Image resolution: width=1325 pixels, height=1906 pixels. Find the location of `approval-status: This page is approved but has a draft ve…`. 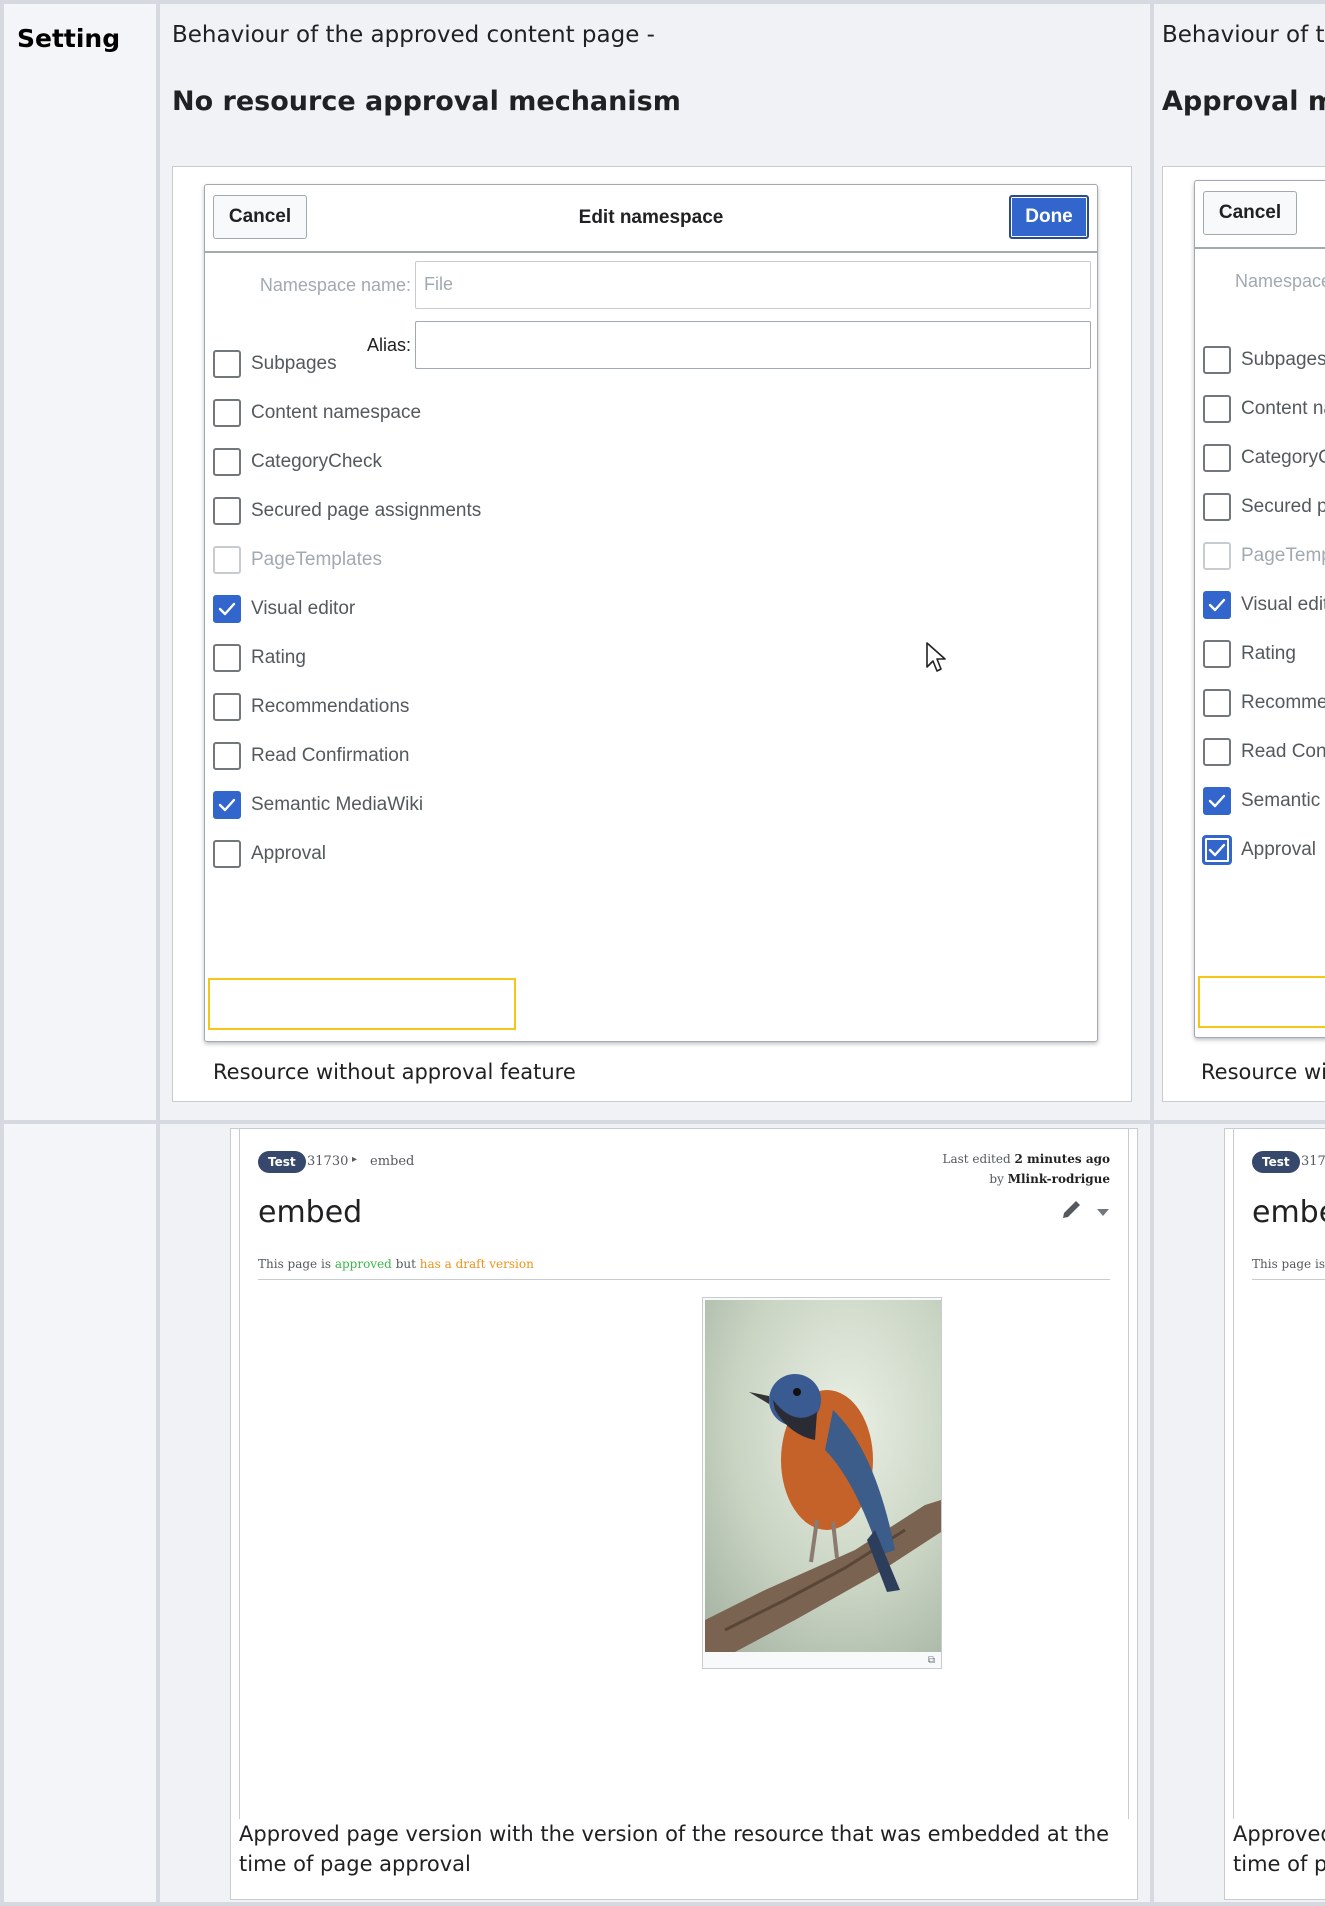

approval-status: This page is approved but has a draft ve… is located at coordinates (396, 1264).